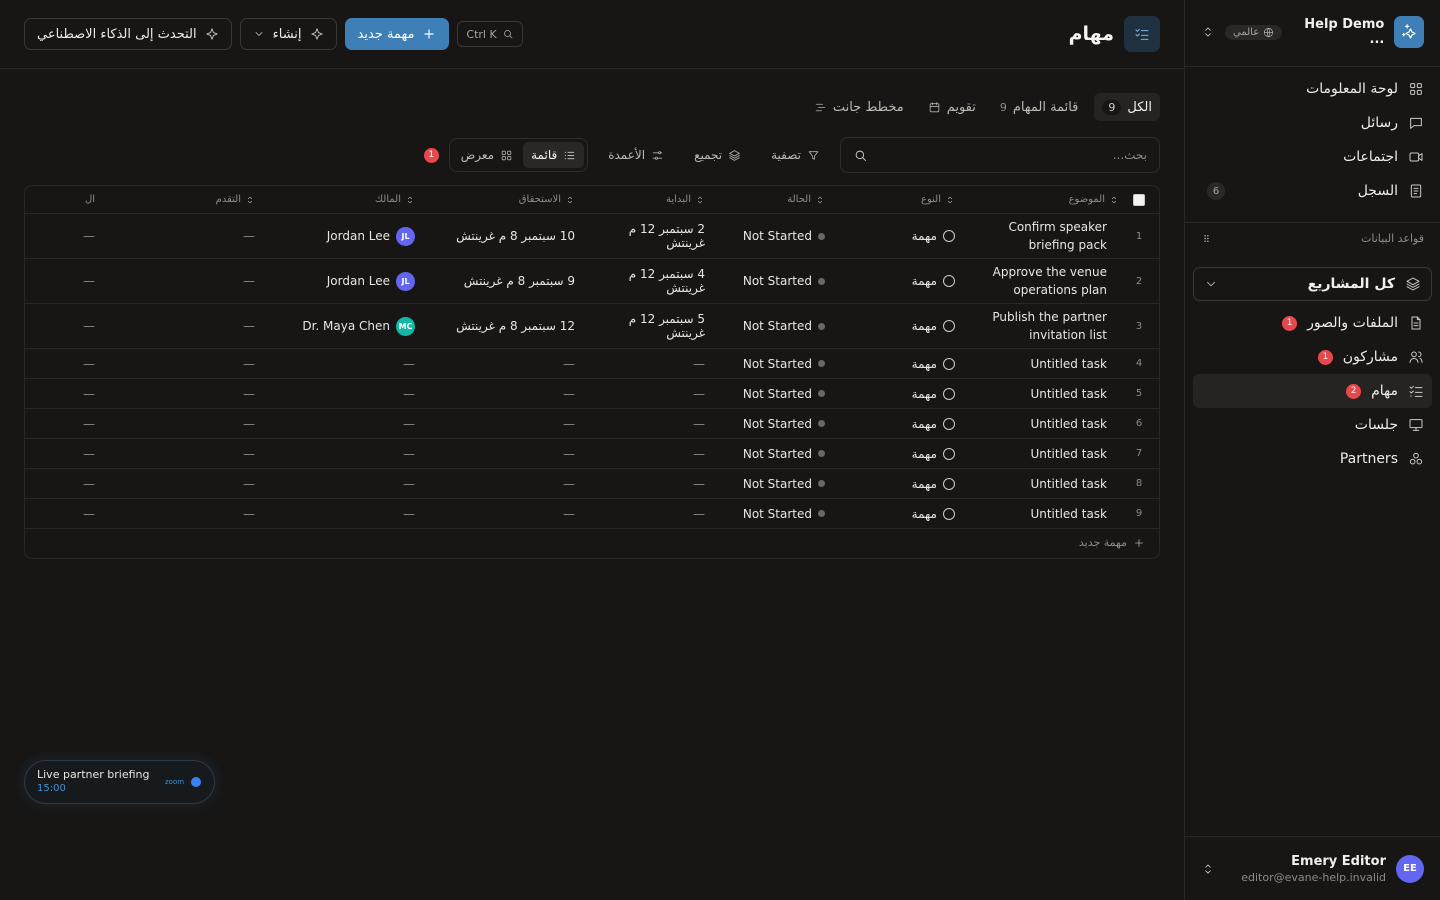  Describe the element at coordinates (1312, 357) in the screenshot. I see `sidebar-item-participants: مشاركون 1` at that location.